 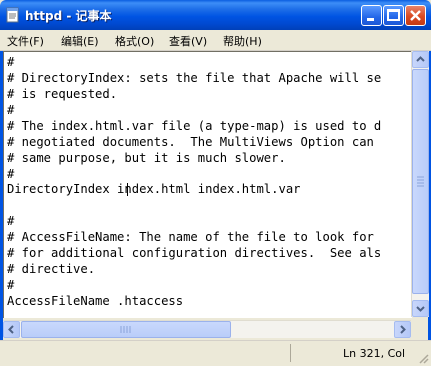 I want to click on menu-edit: 编辑(E), so click(x=80, y=41).